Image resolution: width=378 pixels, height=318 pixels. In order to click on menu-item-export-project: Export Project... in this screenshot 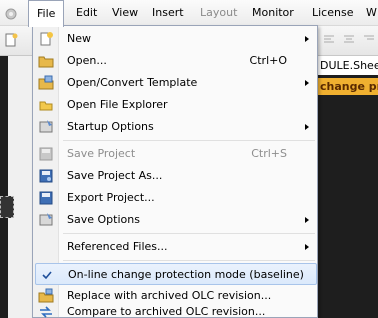, I will do `click(176, 198)`.